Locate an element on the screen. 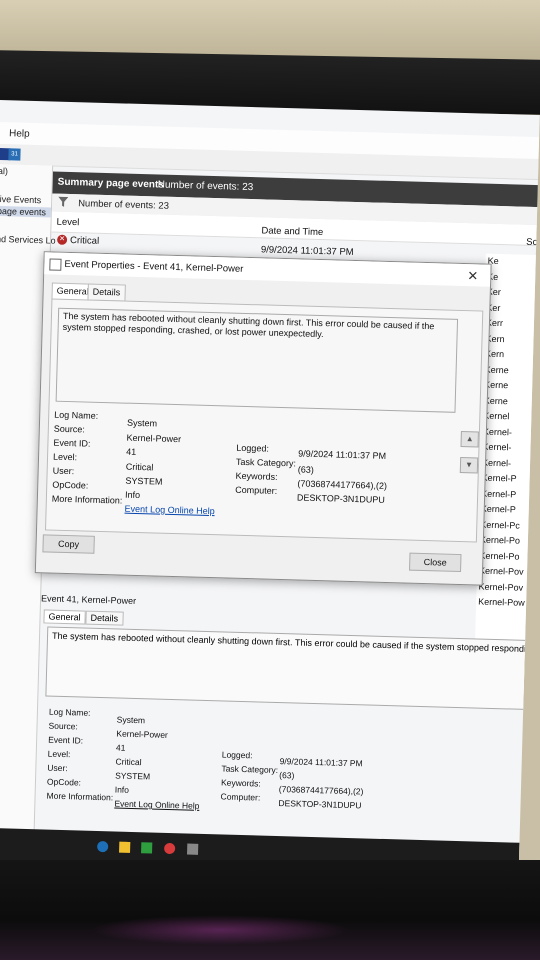 The image size is (540, 960). event-viewer-icon is located at coordinates (193, 849).